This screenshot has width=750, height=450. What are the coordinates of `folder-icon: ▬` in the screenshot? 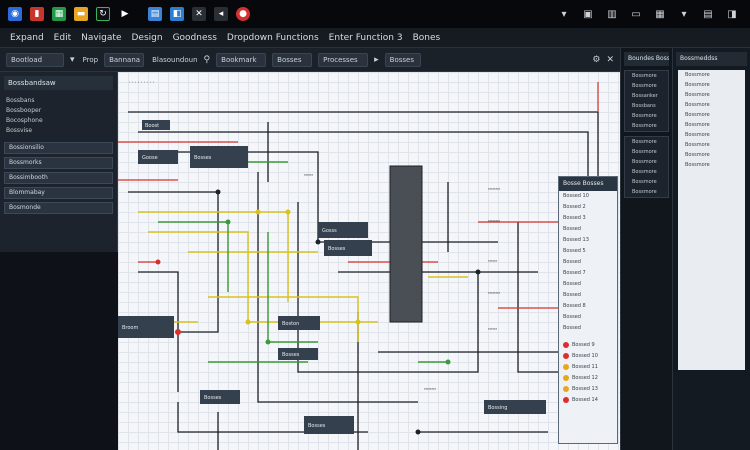 It's located at (81, 14).